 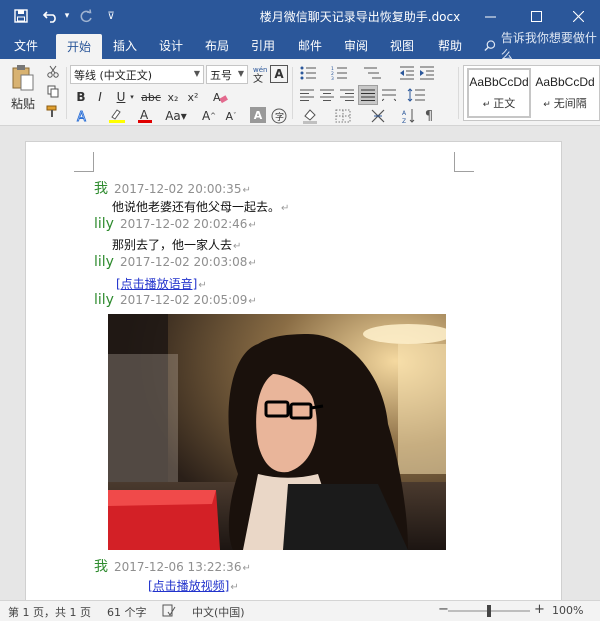 I want to click on text-effects-icon: A, so click(x=83, y=116).